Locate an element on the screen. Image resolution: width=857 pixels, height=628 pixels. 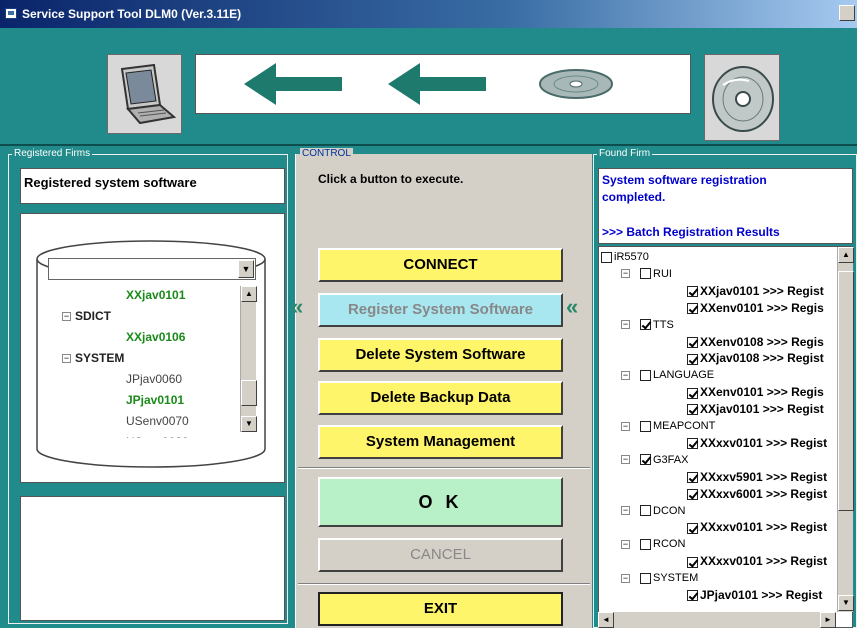
tree-item: iR5570 is located at coordinates (625, 257).